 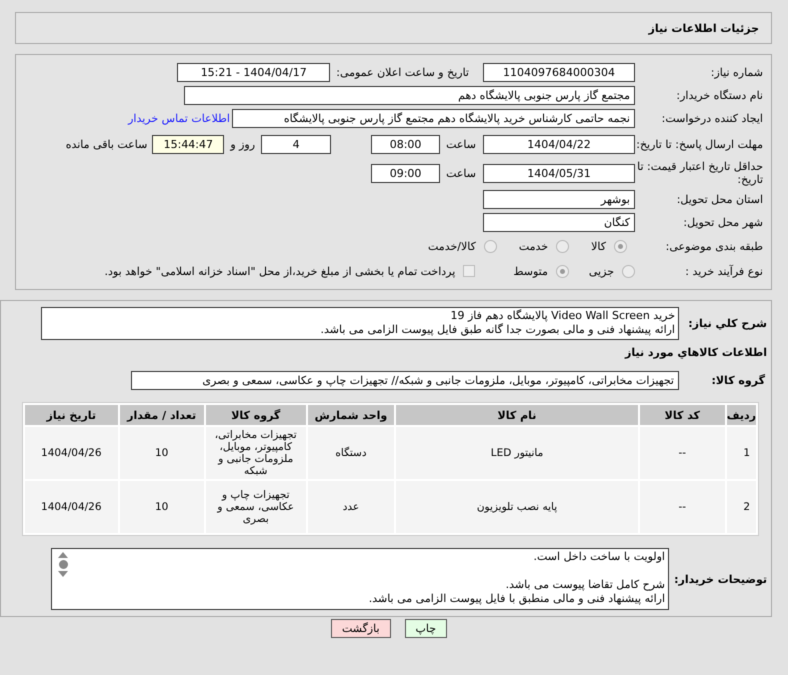 I want to click on timer-field: 15:44:47, so click(x=188, y=144).